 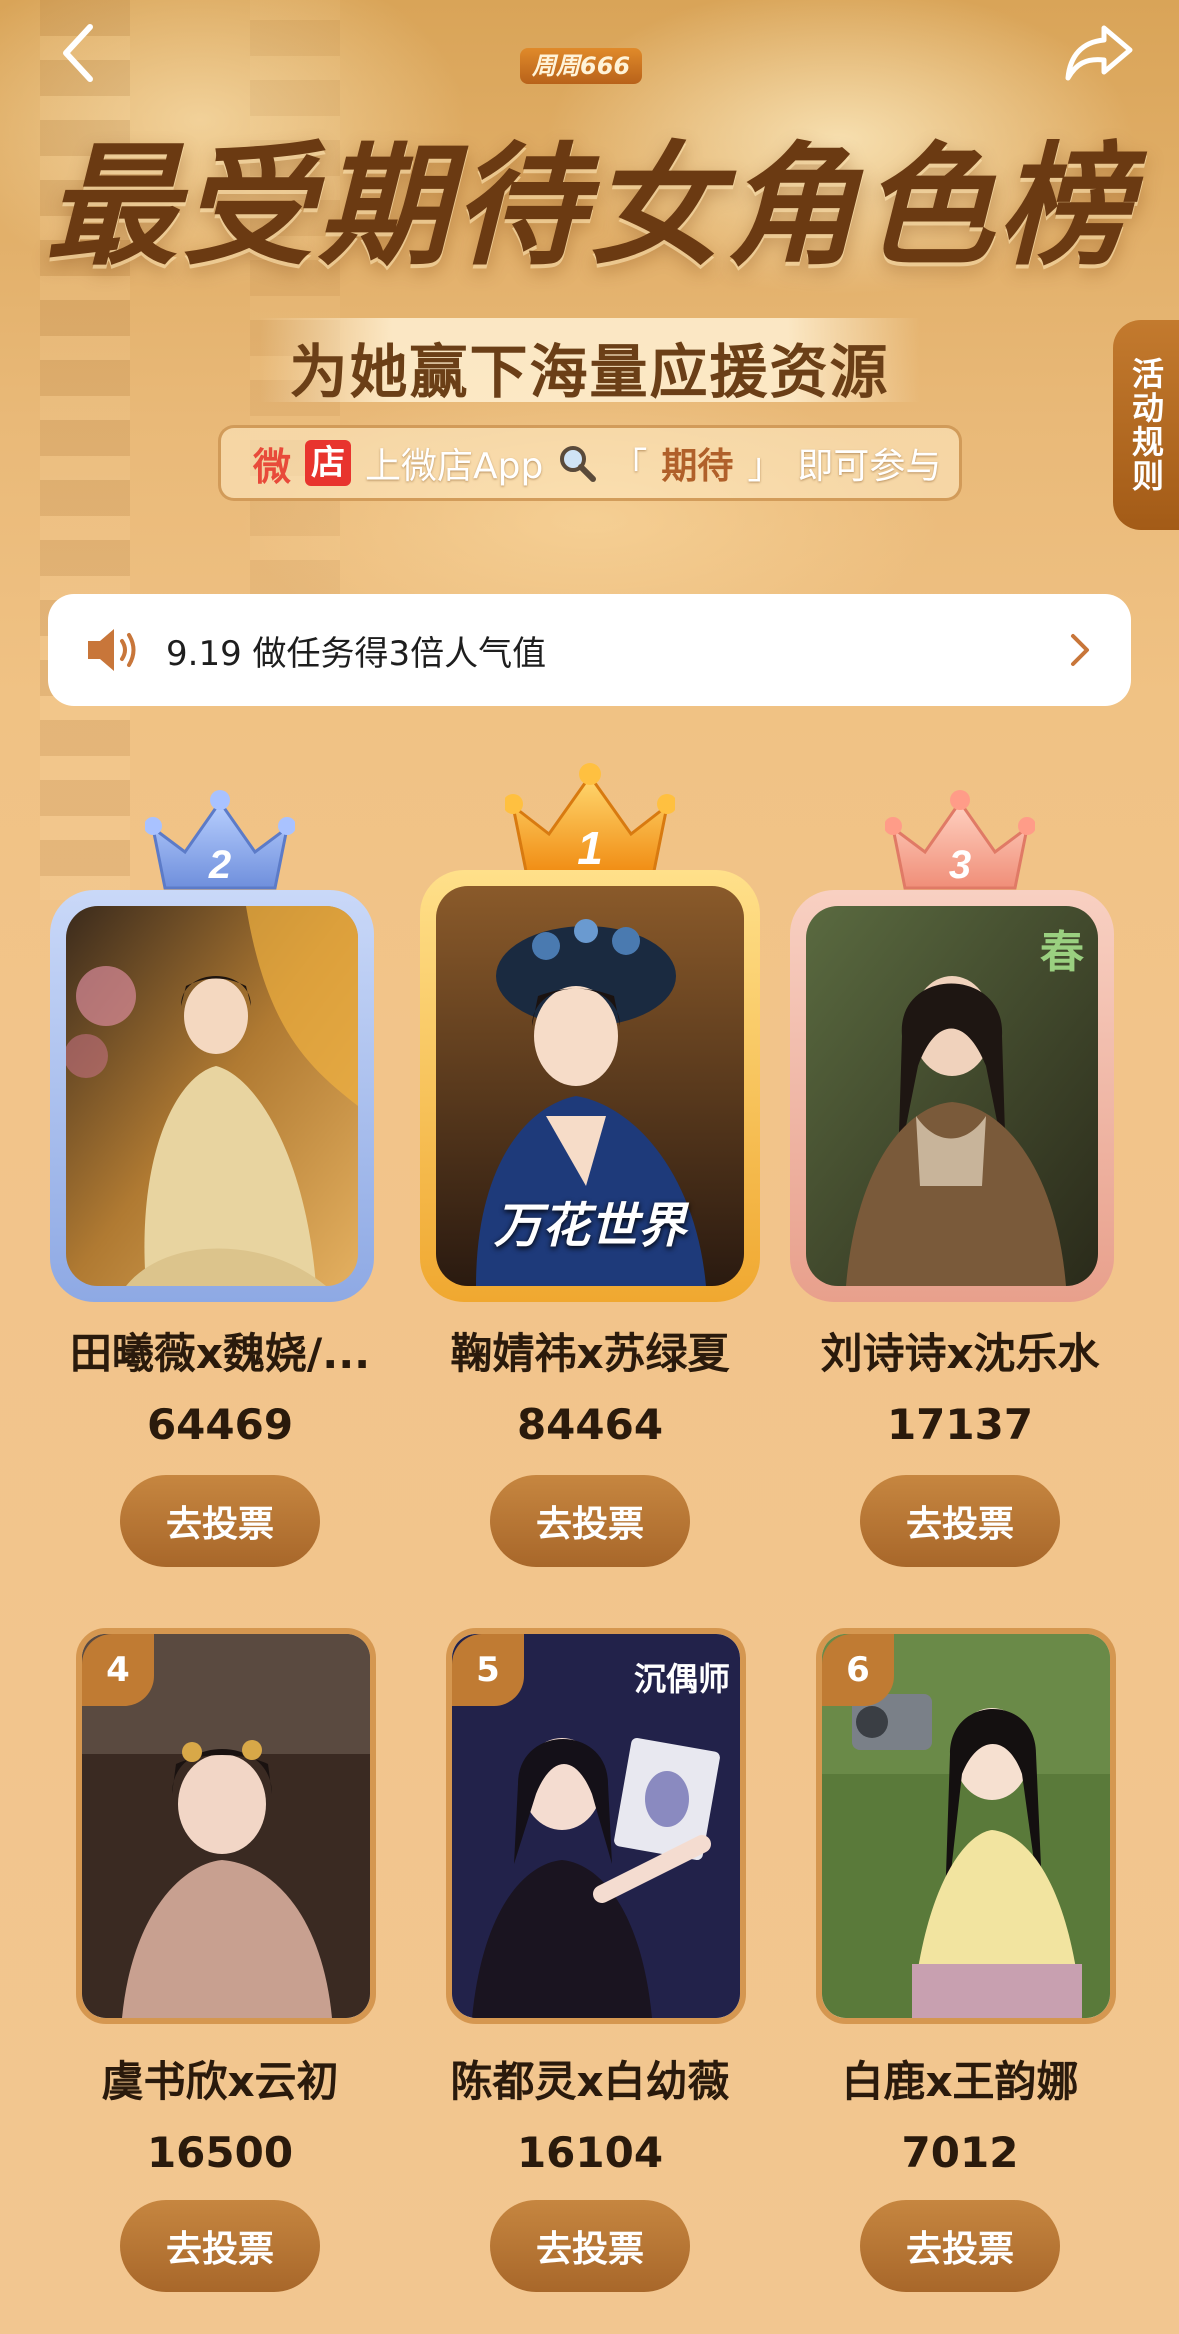 I want to click on rank-number: 1, so click(x=590, y=848).